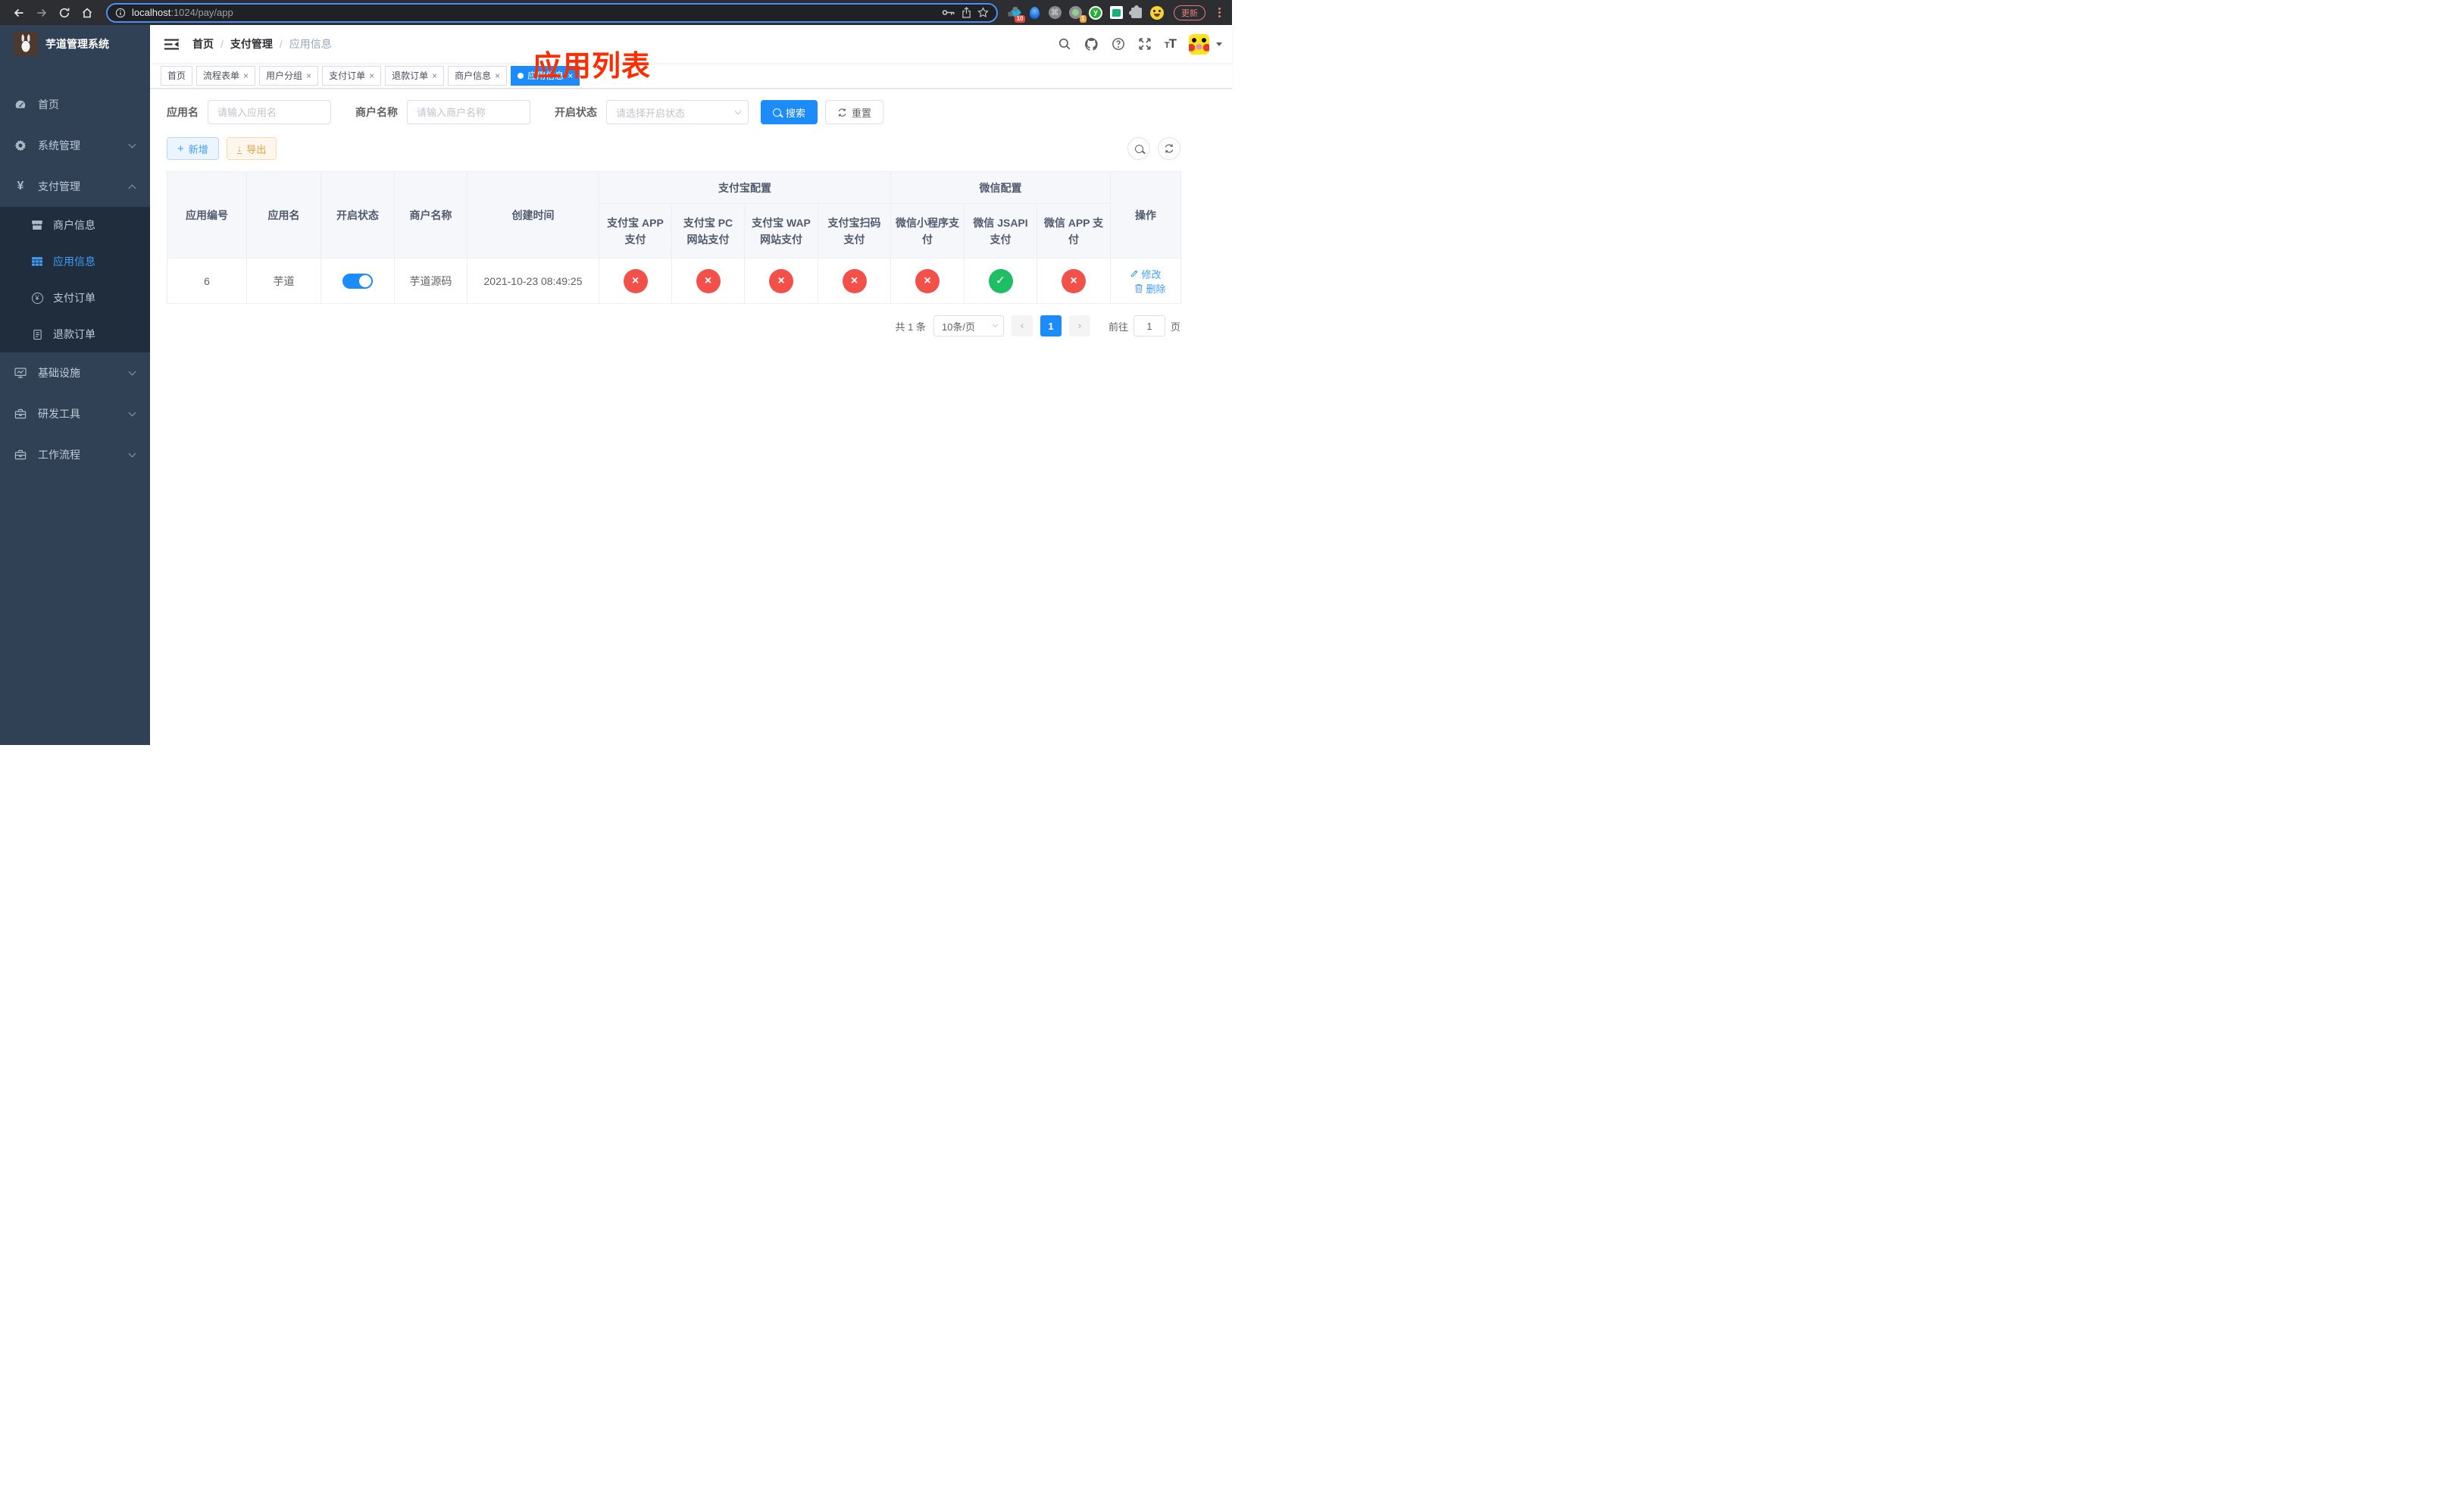 This screenshot has height=1490, width=2464. What do you see at coordinates (75, 44) in the screenshot?
I see `logo-row: 芋道管理系统` at bounding box center [75, 44].